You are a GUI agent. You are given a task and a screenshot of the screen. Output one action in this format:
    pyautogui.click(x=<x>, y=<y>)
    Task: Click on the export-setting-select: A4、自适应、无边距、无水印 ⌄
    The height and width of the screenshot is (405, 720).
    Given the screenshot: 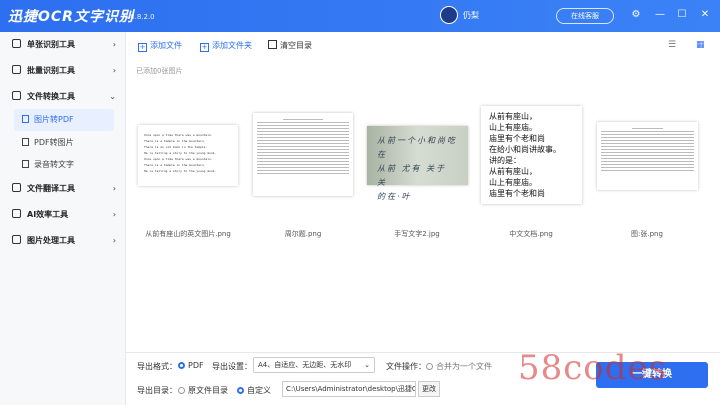 What is the action you would take?
    pyautogui.click(x=314, y=365)
    